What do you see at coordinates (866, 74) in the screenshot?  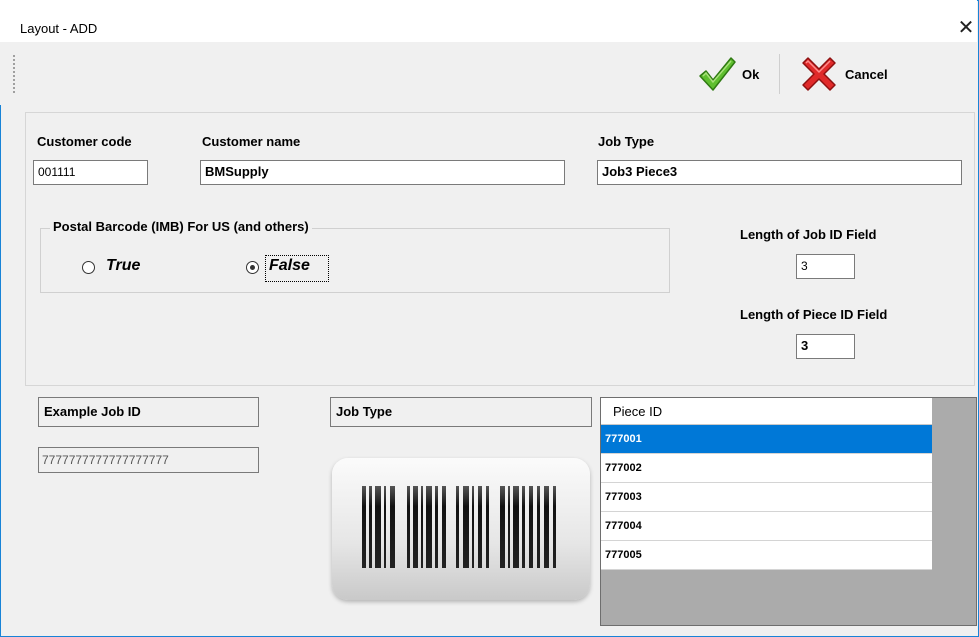 I see `cancel-label: Cancel` at bounding box center [866, 74].